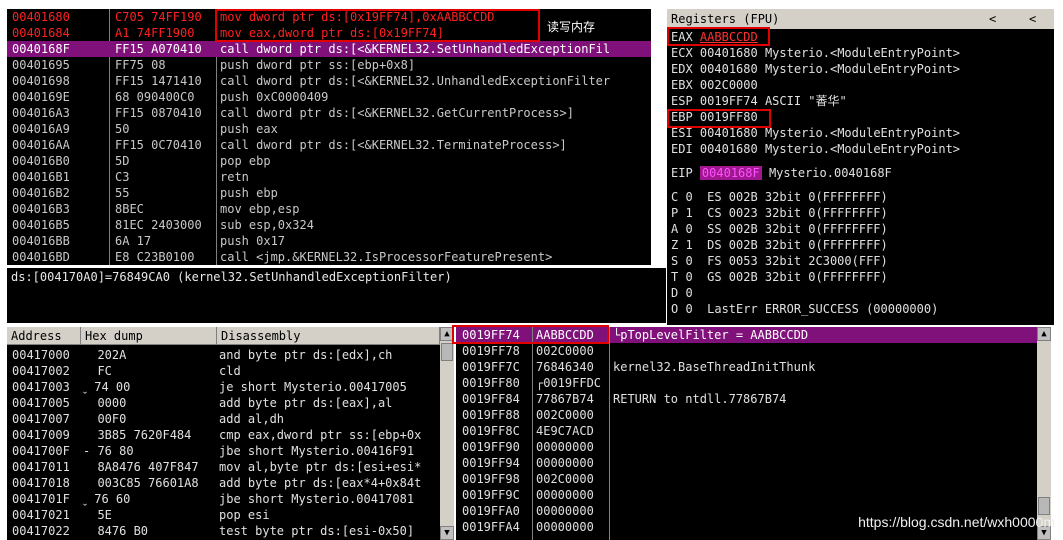 The image size is (1063, 540). What do you see at coordinates (728, 85) in the screenshot?
I see `register-value: 002C0000` at bounding box center [728, 85].